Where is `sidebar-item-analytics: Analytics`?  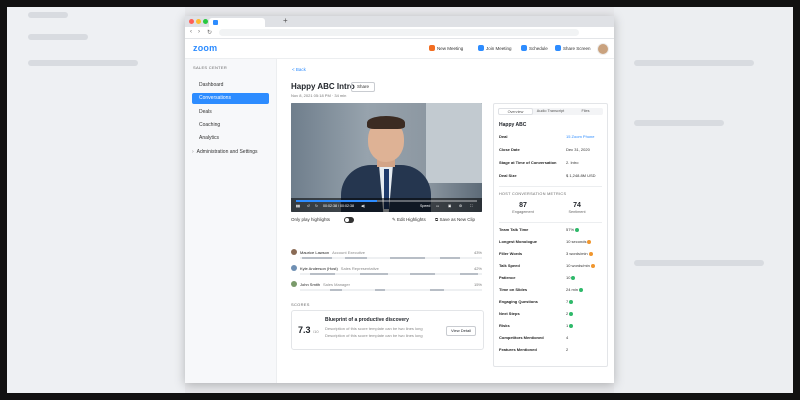
sidebar-item-analytics: Analytics is located at coordinates (230, 138).